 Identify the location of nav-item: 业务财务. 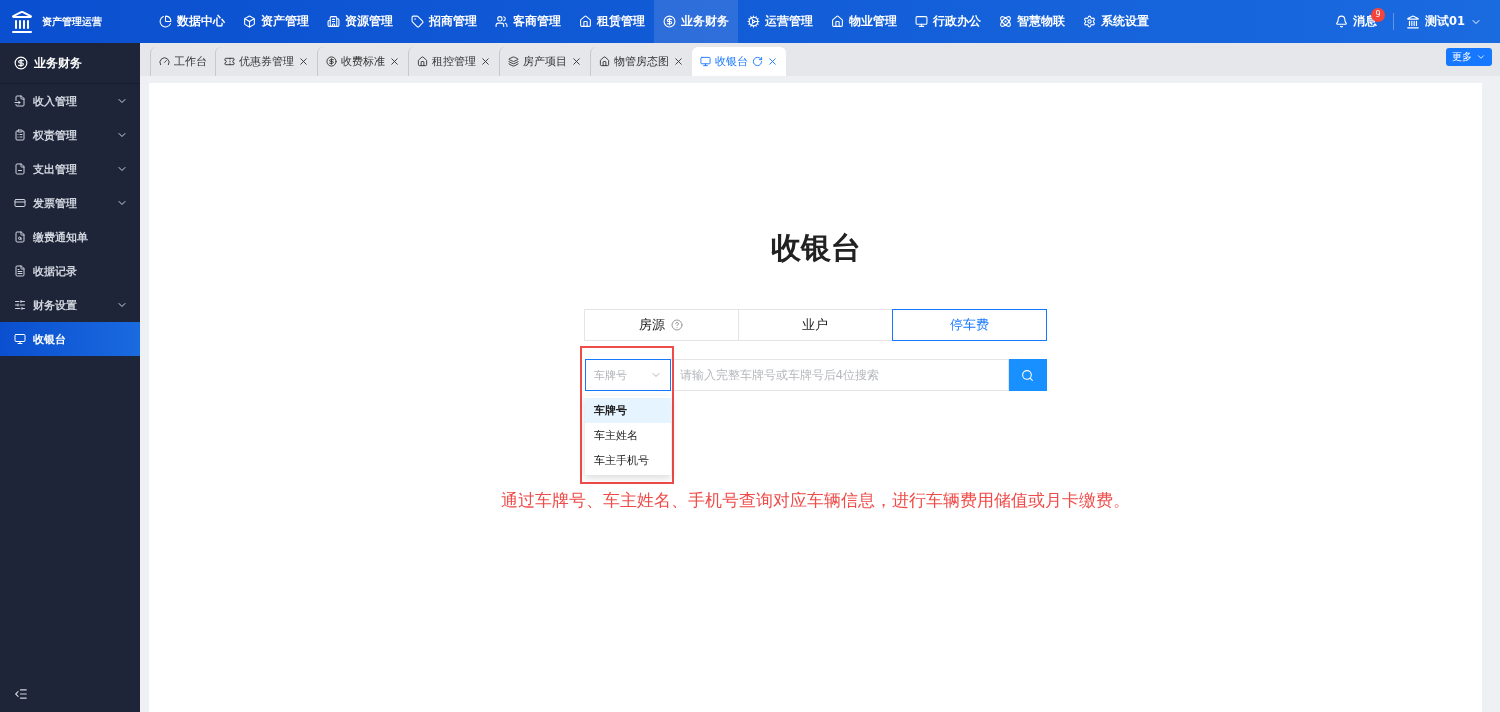
(696, 21).